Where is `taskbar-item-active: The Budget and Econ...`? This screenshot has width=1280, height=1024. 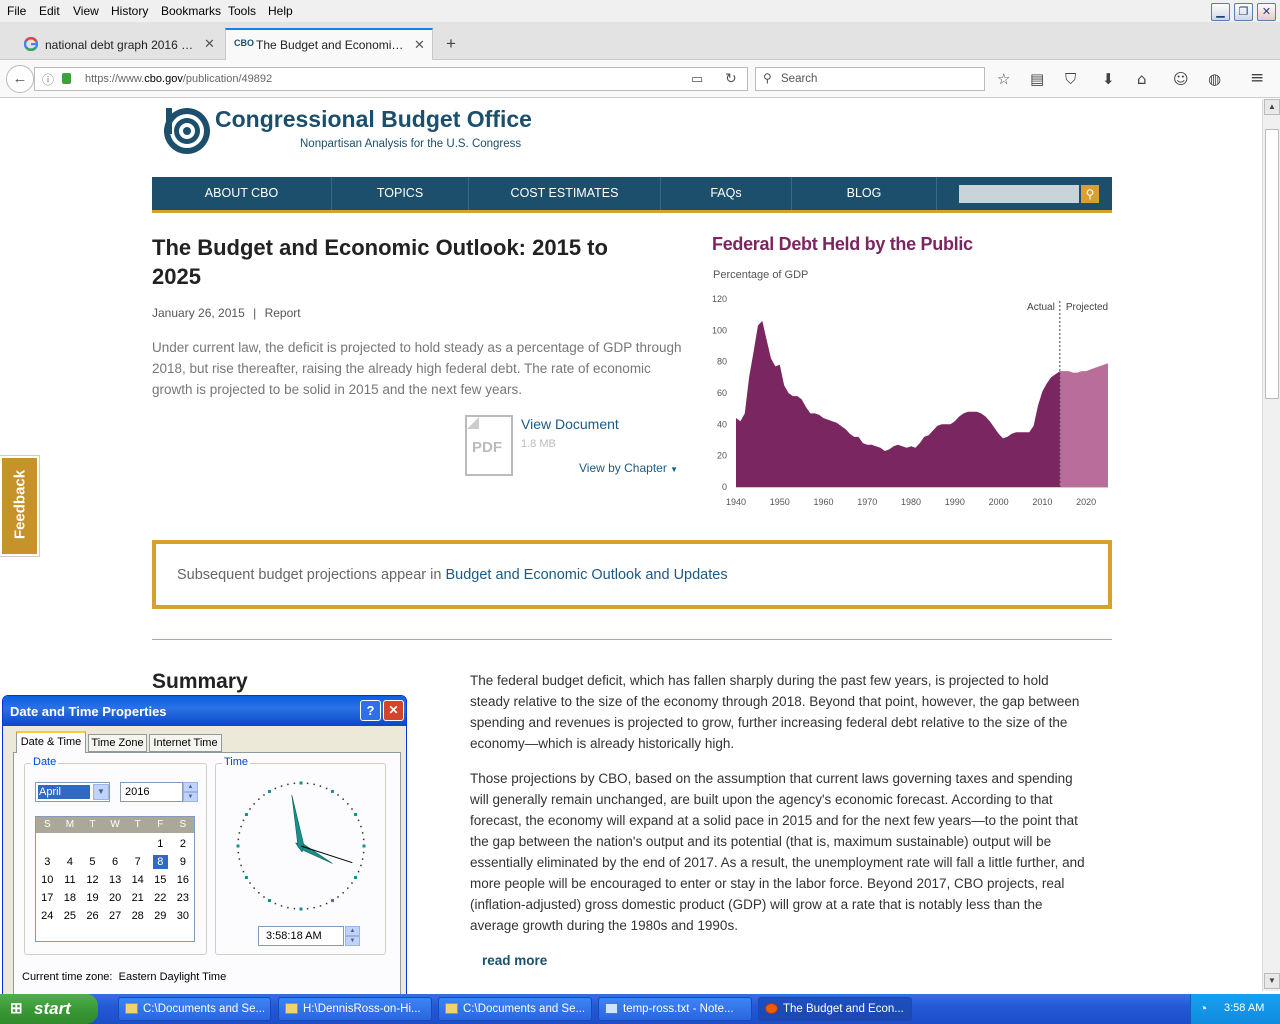 taskbar-item-active: The Budget and Econ... is located at coordinates (835, 1009).